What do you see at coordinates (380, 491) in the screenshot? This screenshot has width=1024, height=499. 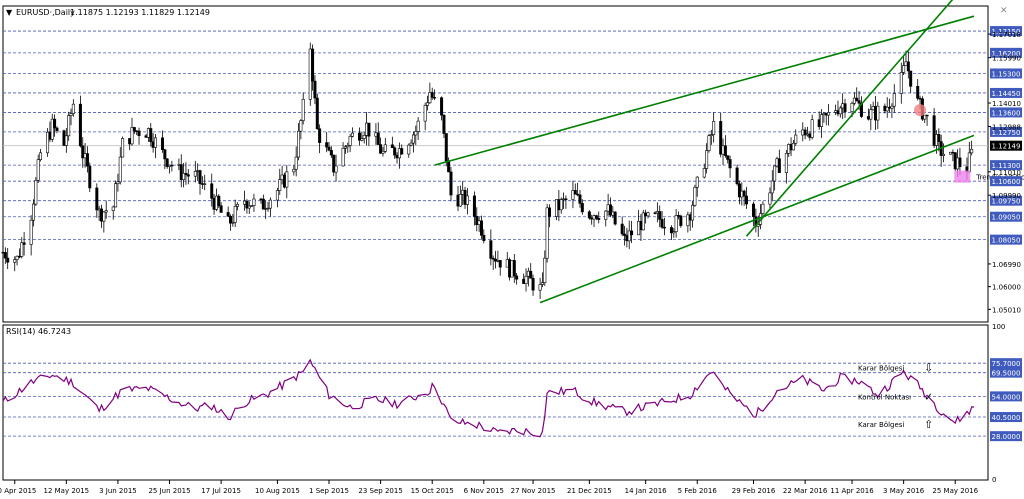 I see `x-tick-label: 23 Sep 2015` at bounding box center [380, 491].